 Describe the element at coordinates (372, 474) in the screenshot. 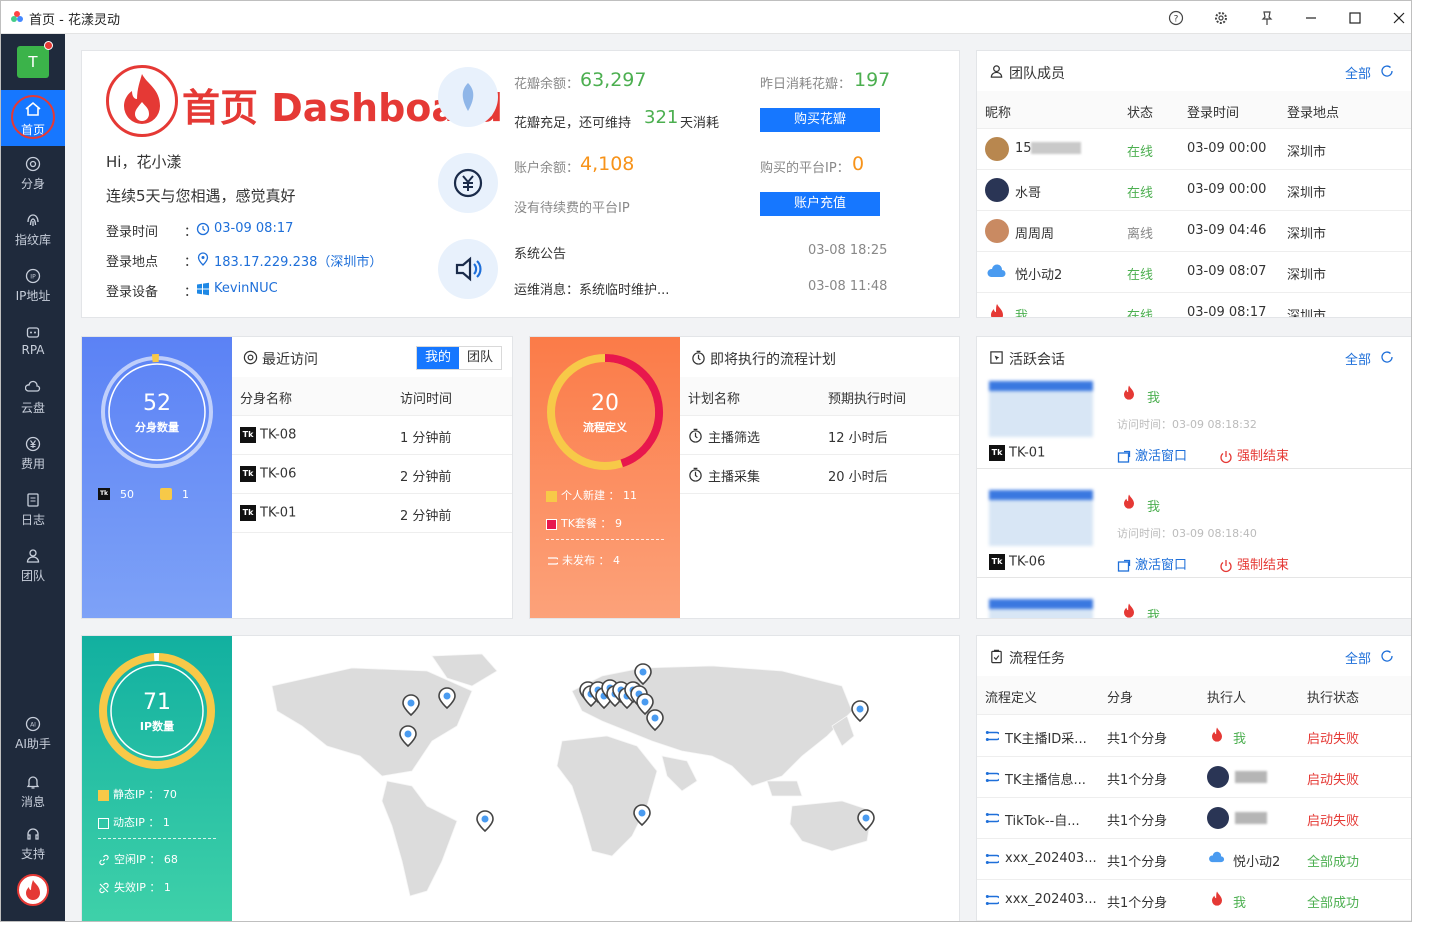

I see `table-row: Tk TK-06 2 分钟前` at that location.